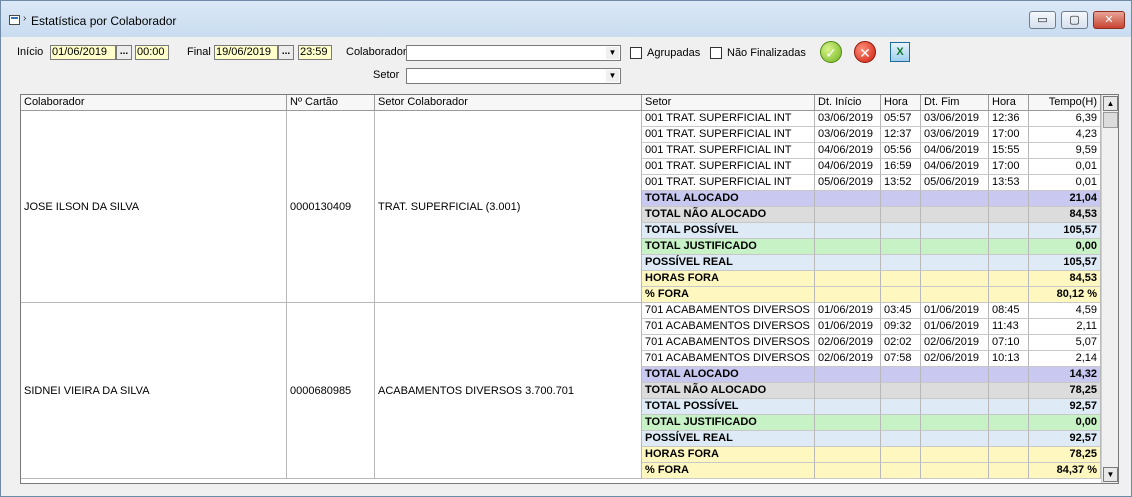 Image resolution: width=1132 pixels, height=497 pixels. Describe the element at coordinates (901, 359) in the screenshot. I see `table-cell: 07:58` at that location.